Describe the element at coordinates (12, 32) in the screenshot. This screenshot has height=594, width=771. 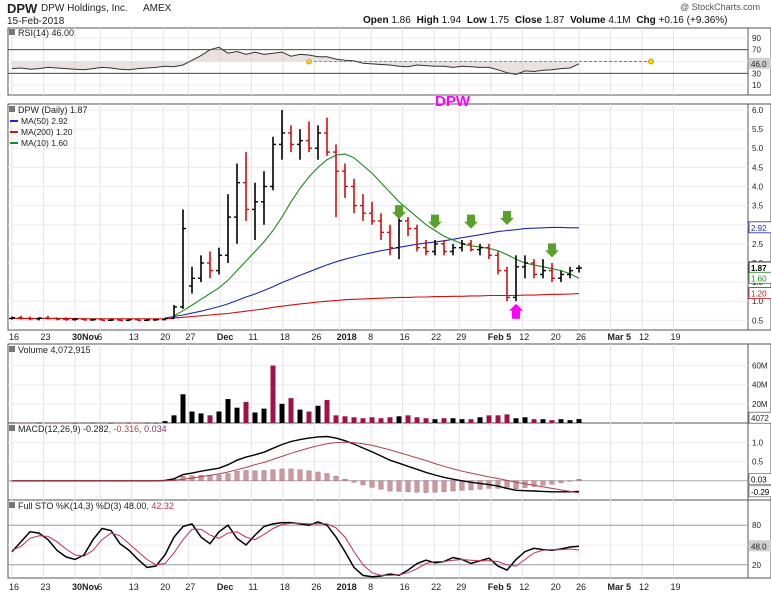
I see `rsi-title-icon` at that location.